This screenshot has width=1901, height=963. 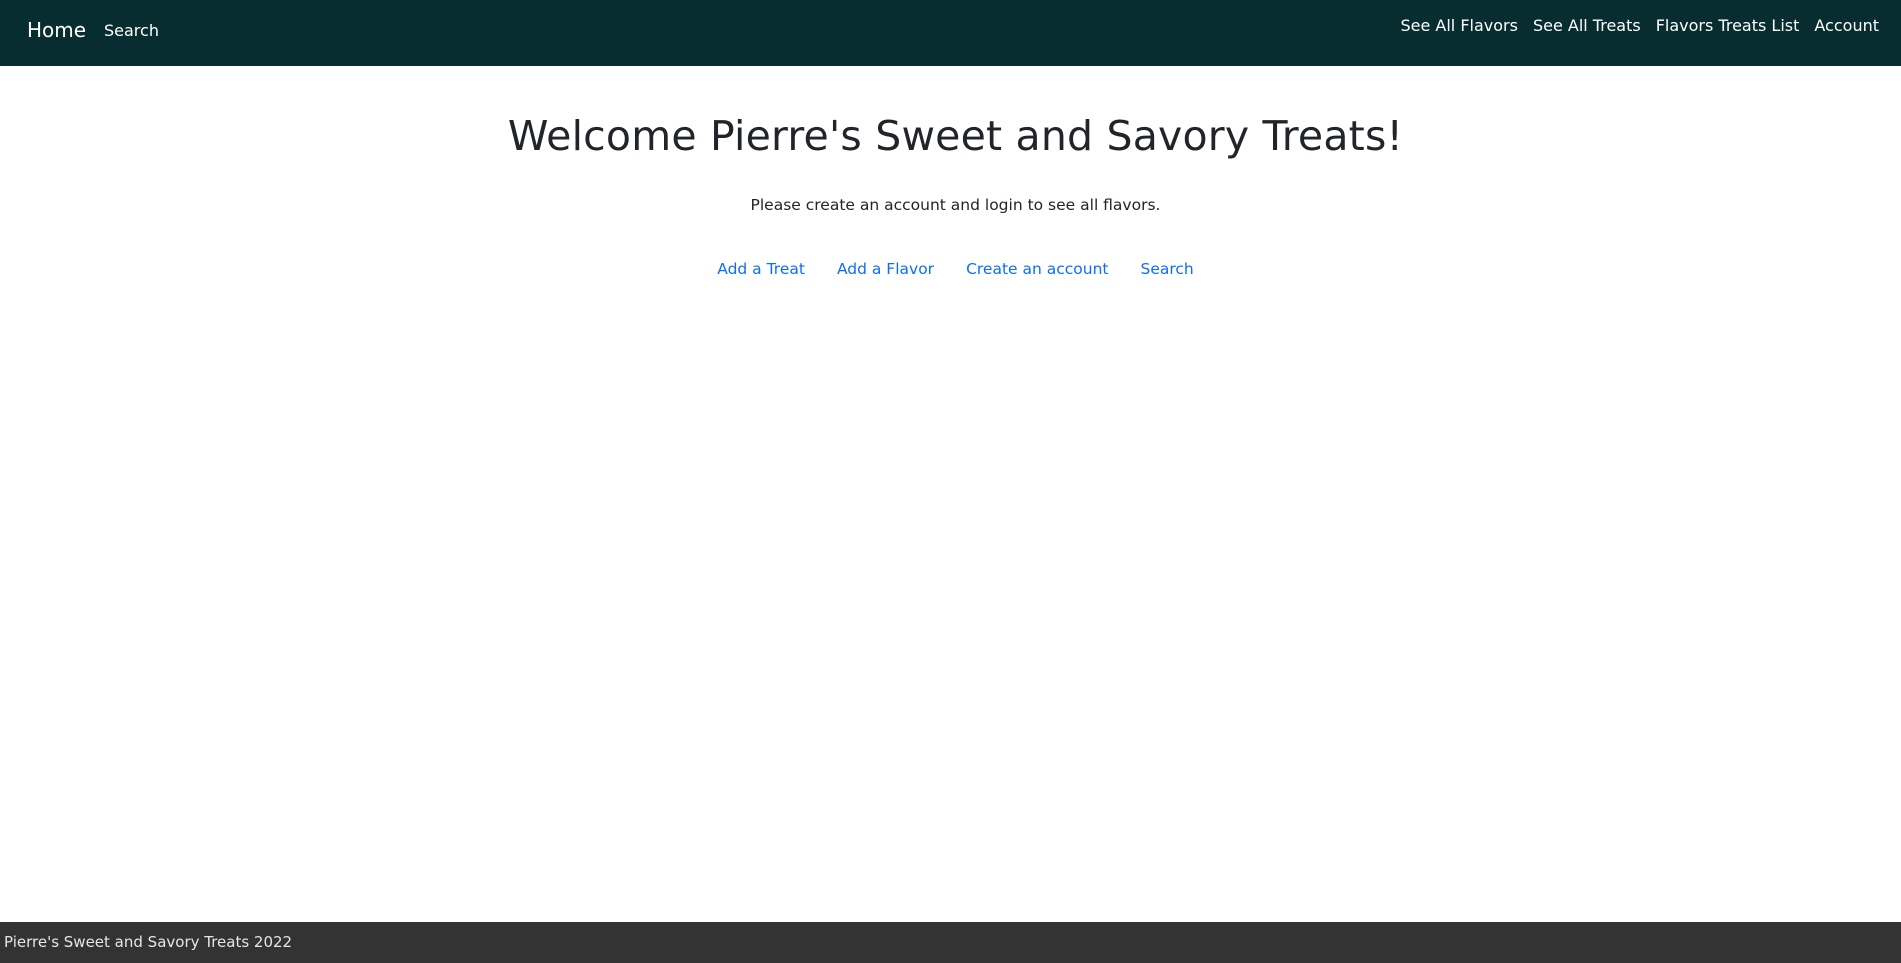 What do you see at coordinates (131, 30) in the screenshot?
I see `nav-search-link: Search` at bounding box center [131, 30].